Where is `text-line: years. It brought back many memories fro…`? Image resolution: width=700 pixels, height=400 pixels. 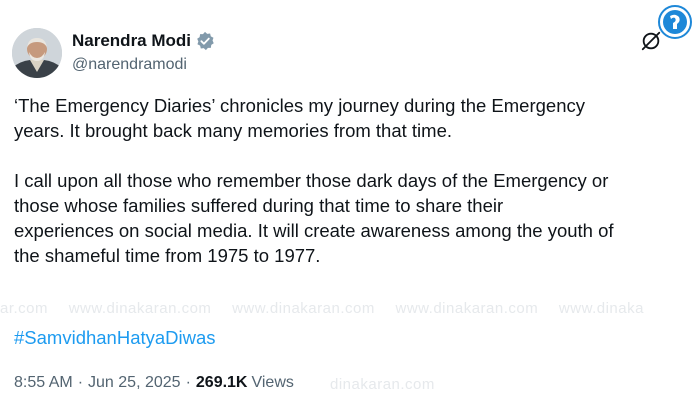
text-line: years. It brought back many memories fro… is located at coordinates (233, 130).